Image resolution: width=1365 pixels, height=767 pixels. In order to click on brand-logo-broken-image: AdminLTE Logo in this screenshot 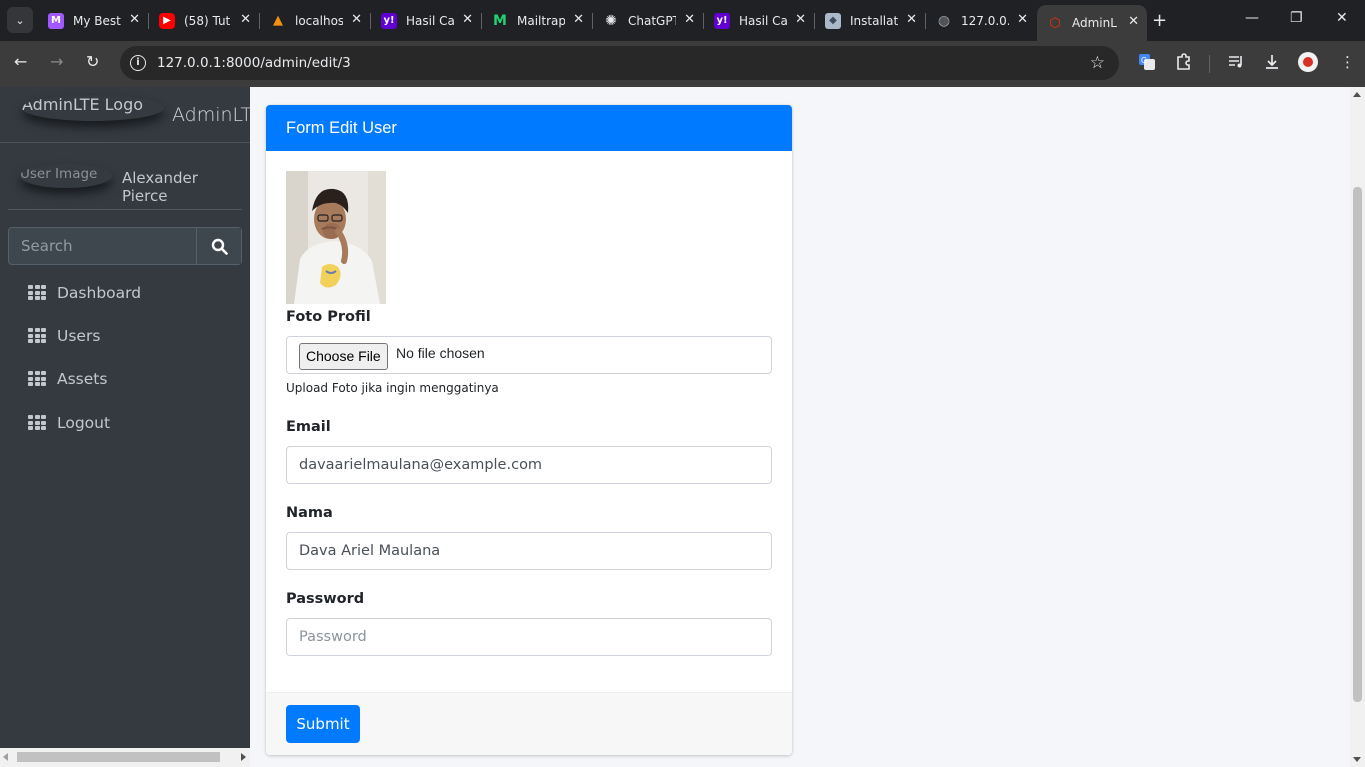, I will do `click(93, 108)`.